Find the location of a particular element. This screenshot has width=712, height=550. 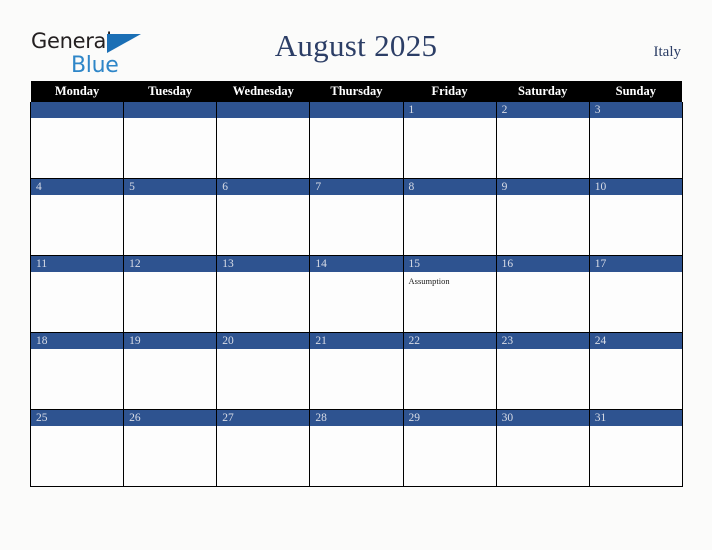

calendar-day-cell: 16 is located at coordinates (542, 294).